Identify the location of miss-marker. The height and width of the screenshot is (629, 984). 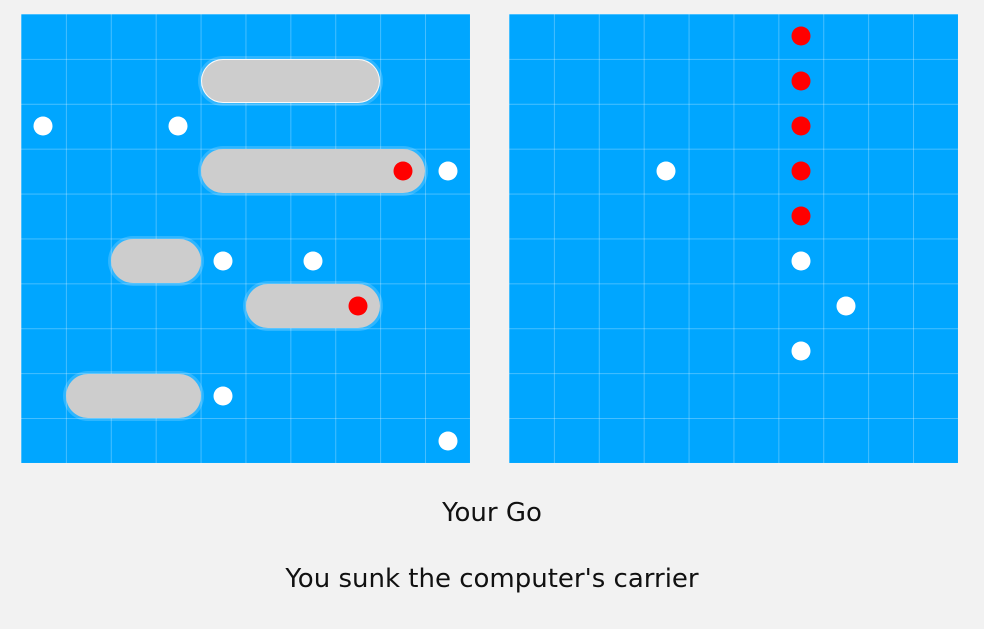
(43, 126).